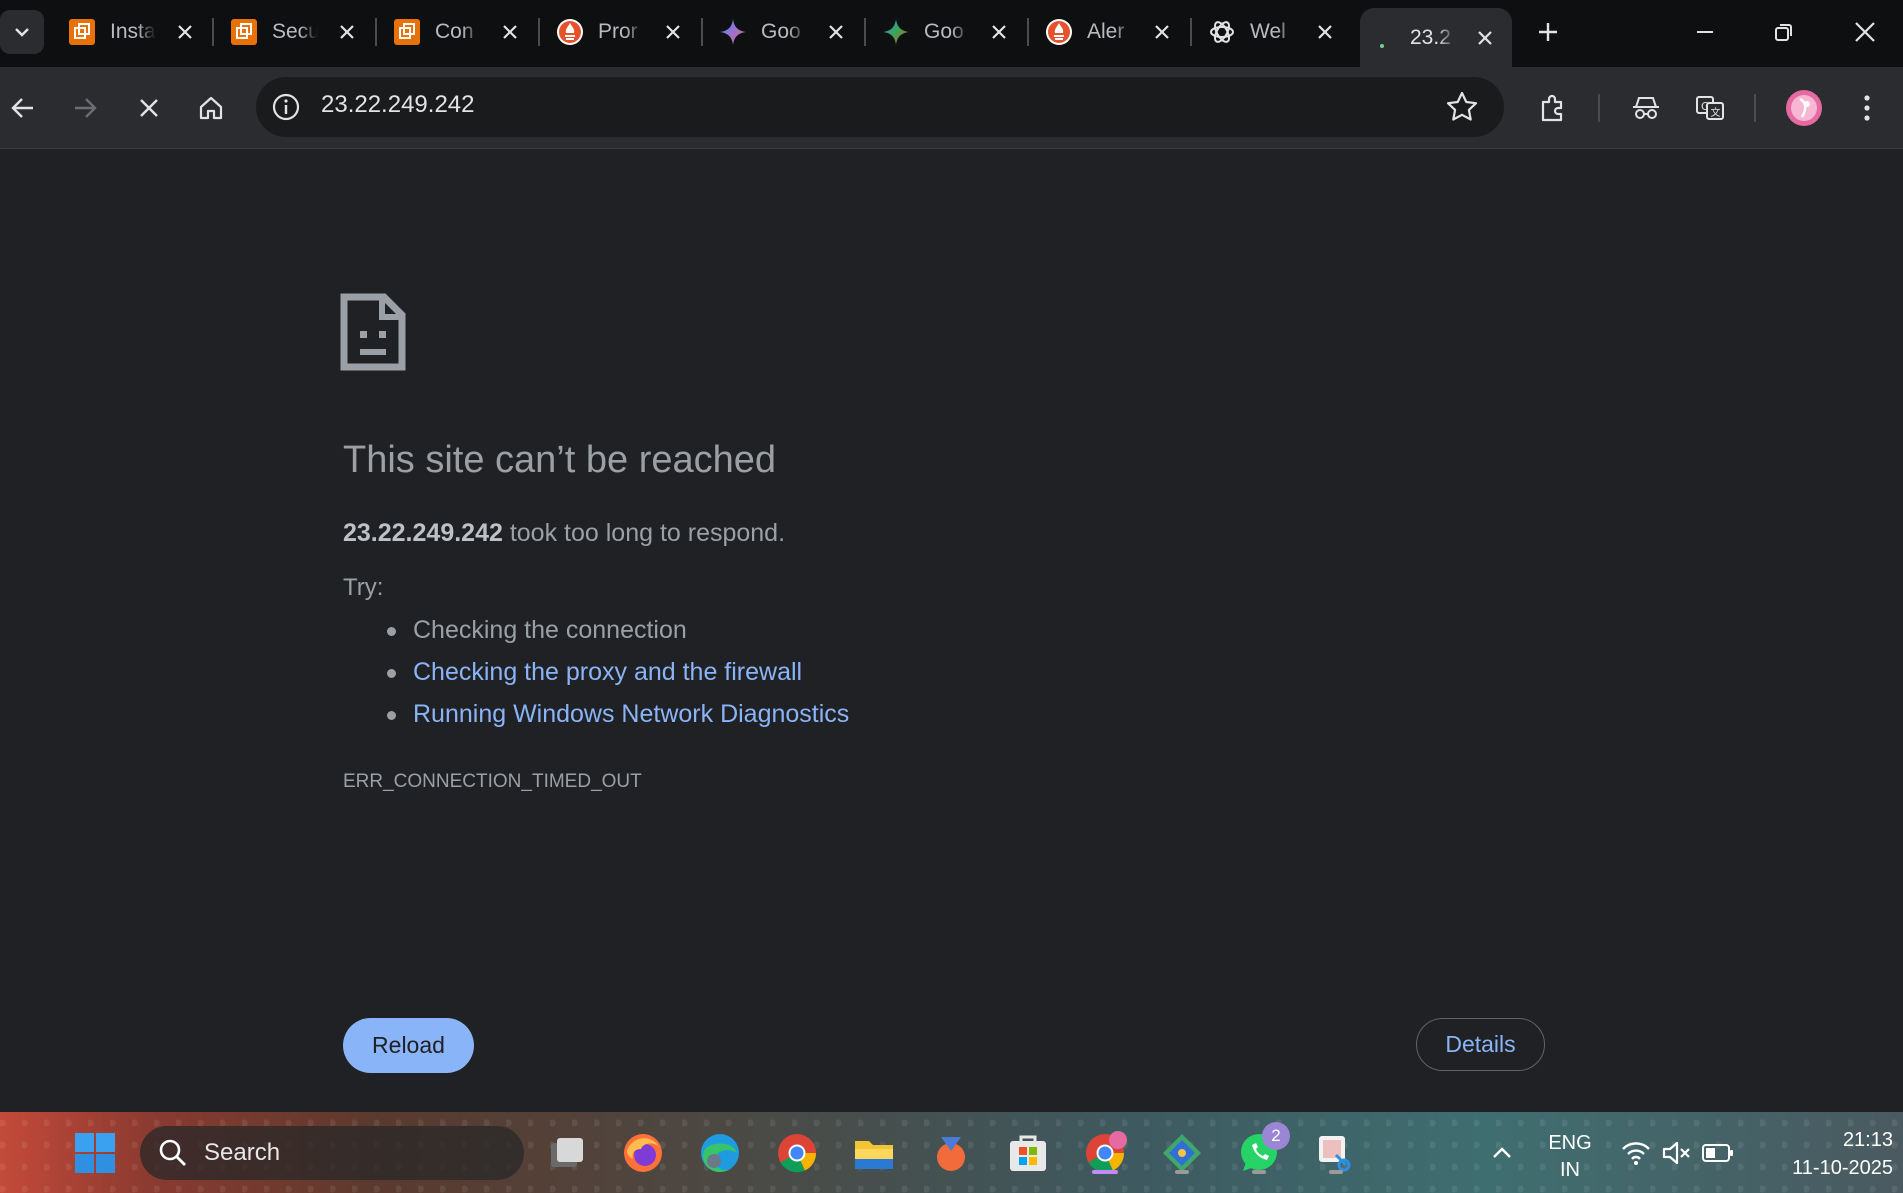  Describe the element at coordinates (1262, 1150) in the screenshot. I see `whatsapp-taskbar-button: 2` at that location.